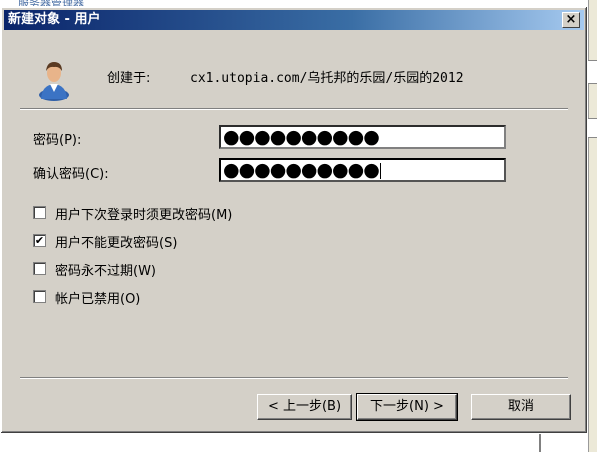 The image size is (597, 452). What do you see at coordinates (540, 443) in the screenshot?
I see `background-divider` at bounding box center [540, 443].